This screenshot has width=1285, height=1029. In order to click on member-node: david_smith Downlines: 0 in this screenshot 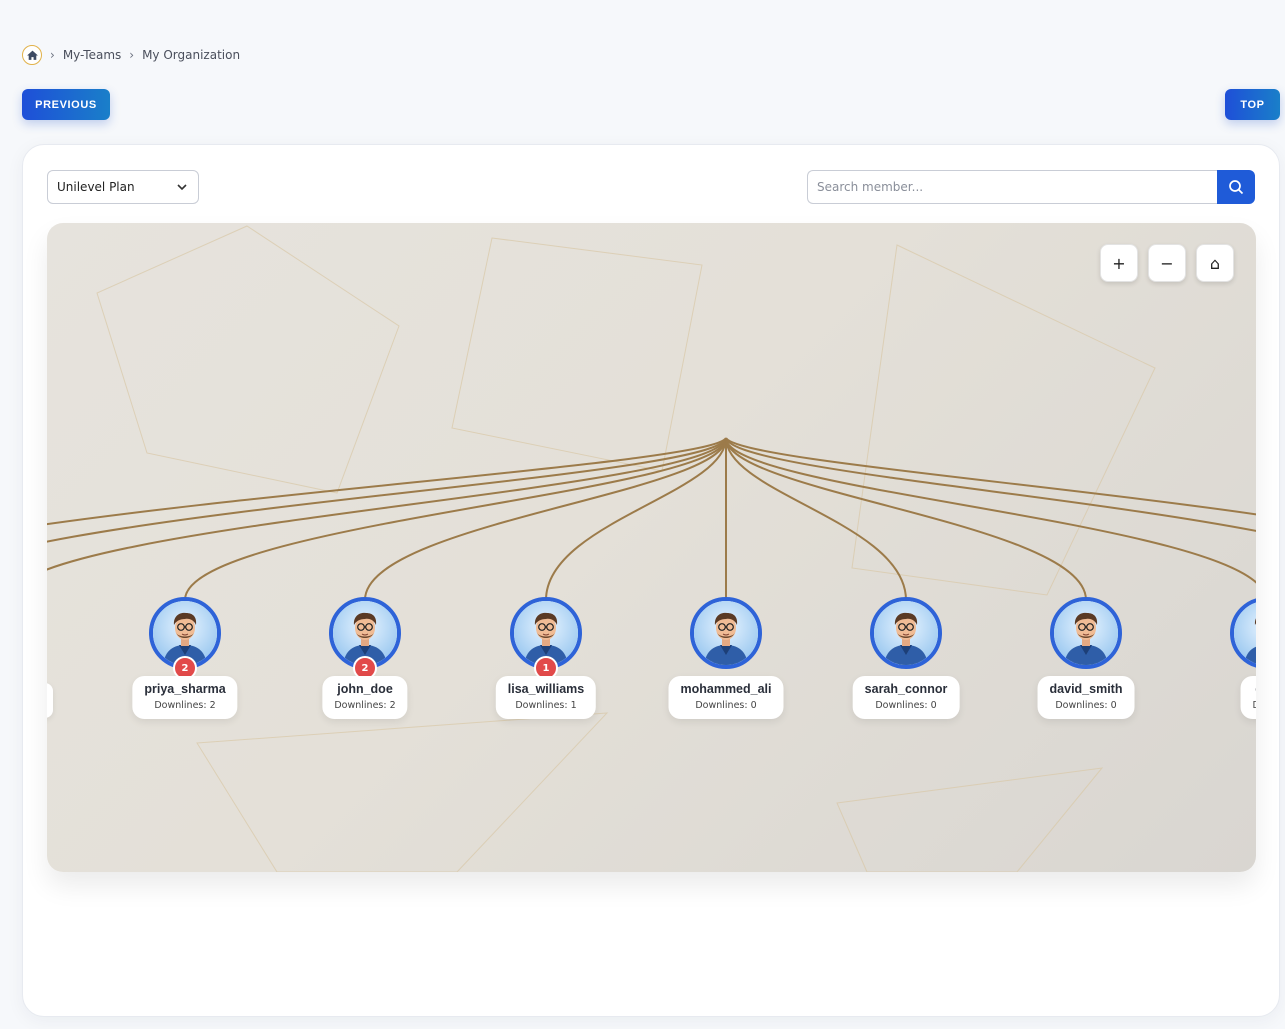, I will do `click(1086, 662)`.